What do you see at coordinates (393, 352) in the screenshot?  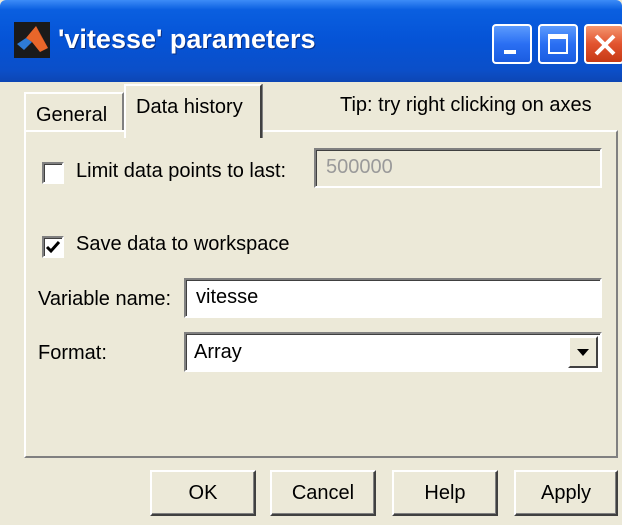 I see `format-select: Array` at bounding box center [393, 352].